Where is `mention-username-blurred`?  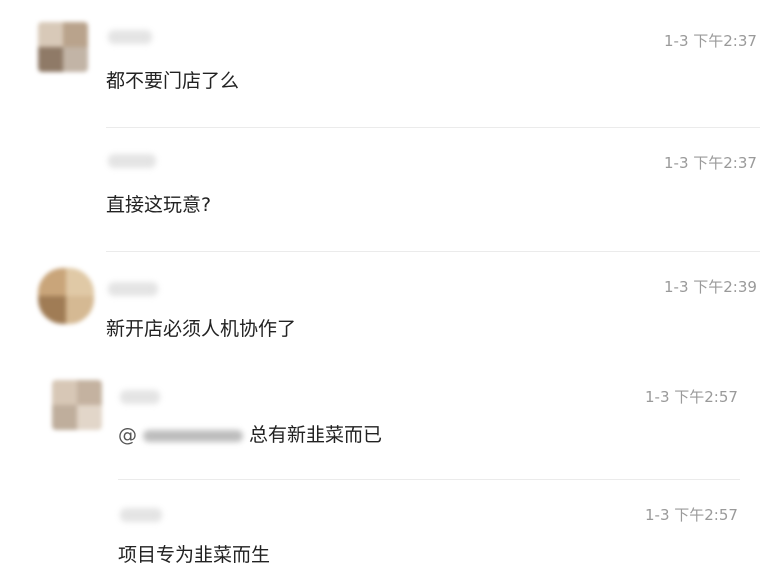 mention-username-blurred is located at coordinates (193, 435).